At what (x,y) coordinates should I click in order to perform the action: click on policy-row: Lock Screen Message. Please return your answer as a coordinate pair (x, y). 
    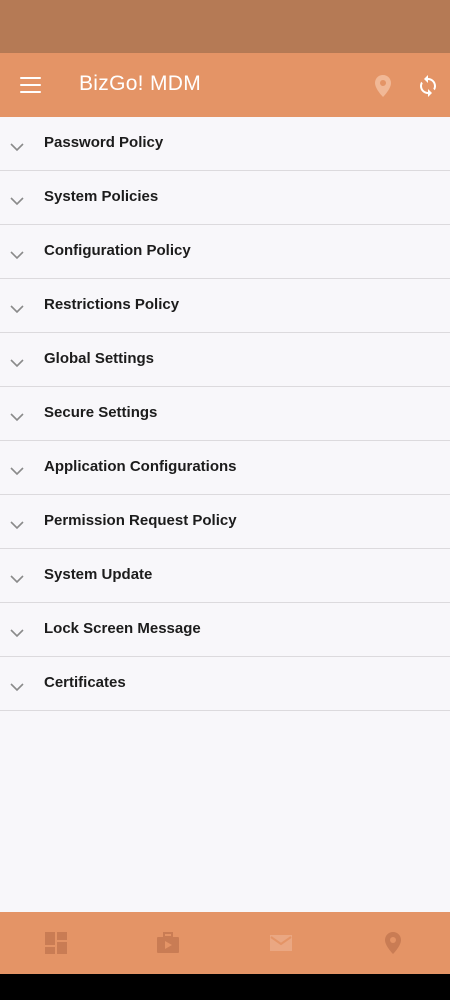
    Looking at the image, I should click on (225, 630).